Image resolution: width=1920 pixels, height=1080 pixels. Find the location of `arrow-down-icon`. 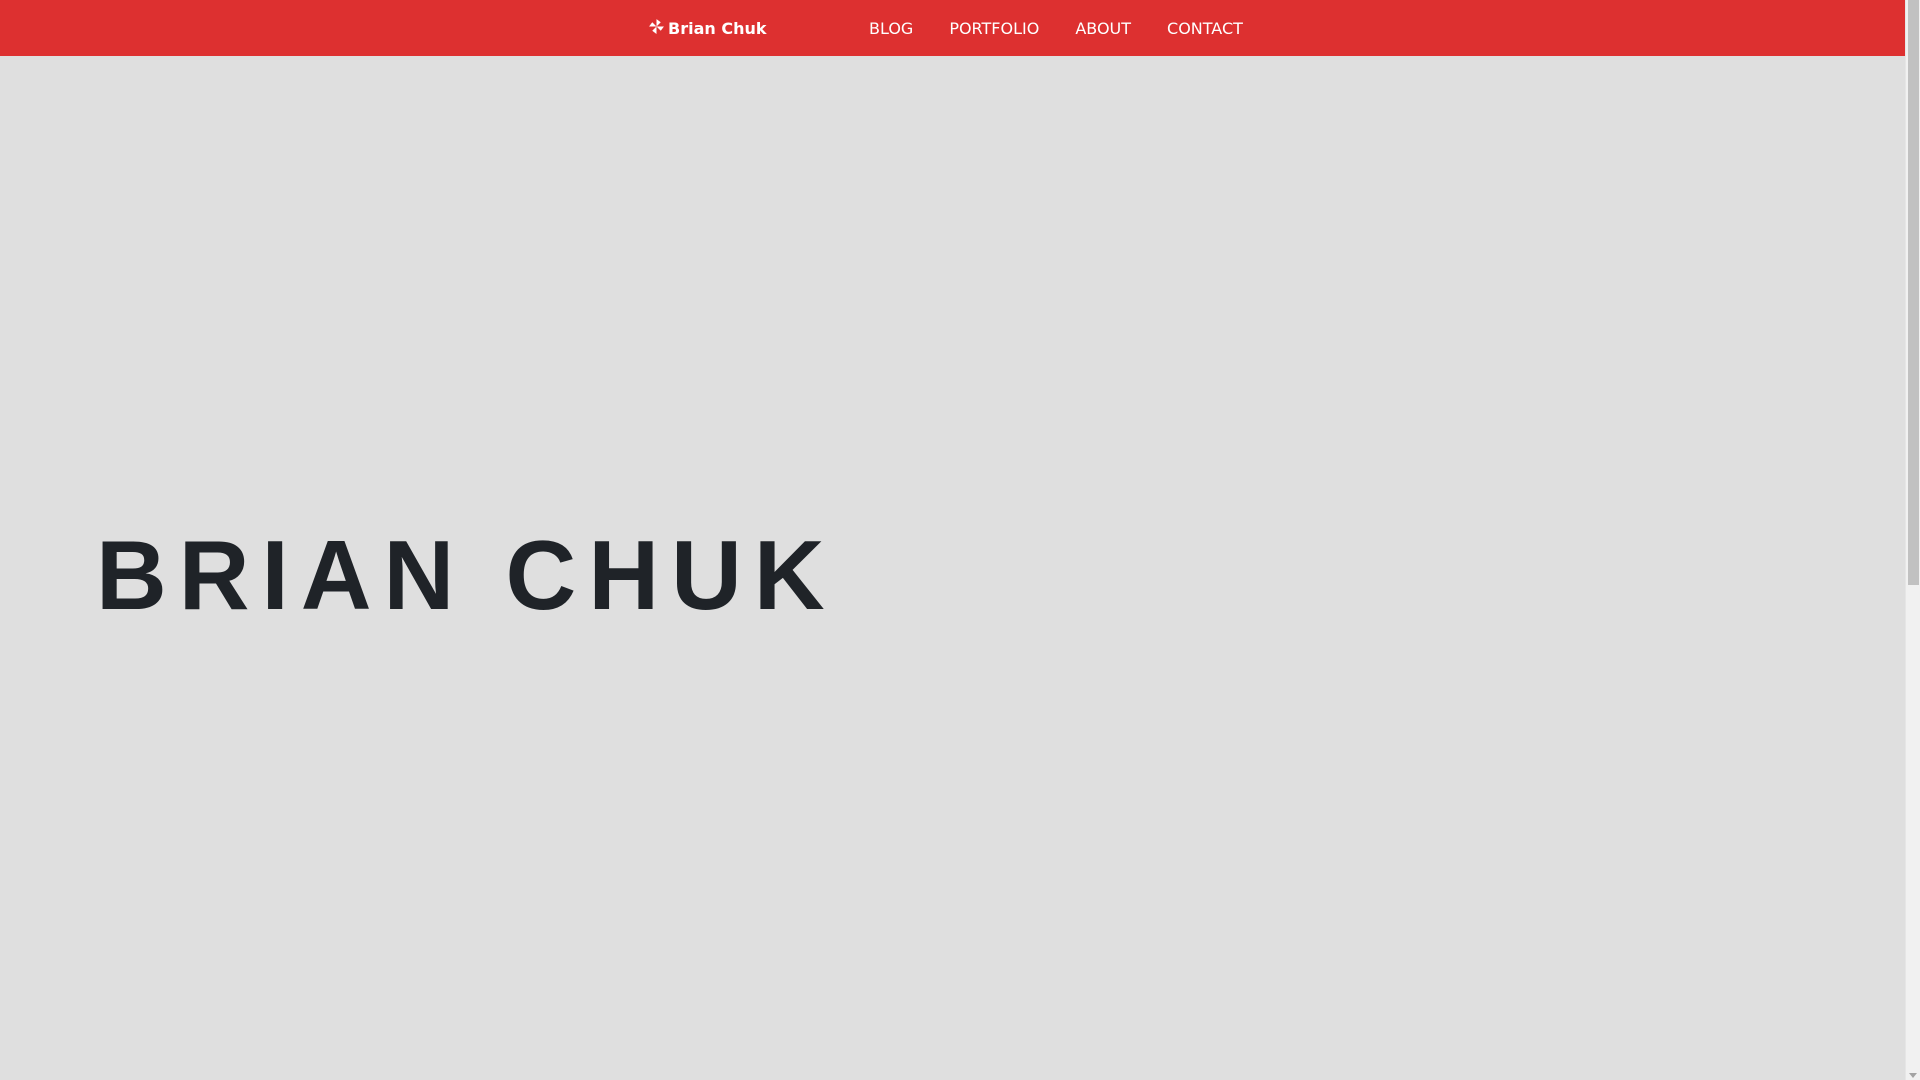

arrow-down-icon is located at coordinates (1913, 1075).